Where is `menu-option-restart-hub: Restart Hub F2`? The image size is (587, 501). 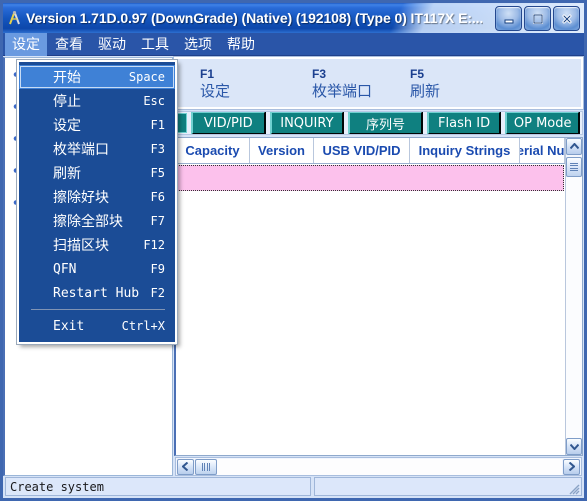 menu-option-restart-hub: Restart Hub F2 is located at coordinates (97, 293).